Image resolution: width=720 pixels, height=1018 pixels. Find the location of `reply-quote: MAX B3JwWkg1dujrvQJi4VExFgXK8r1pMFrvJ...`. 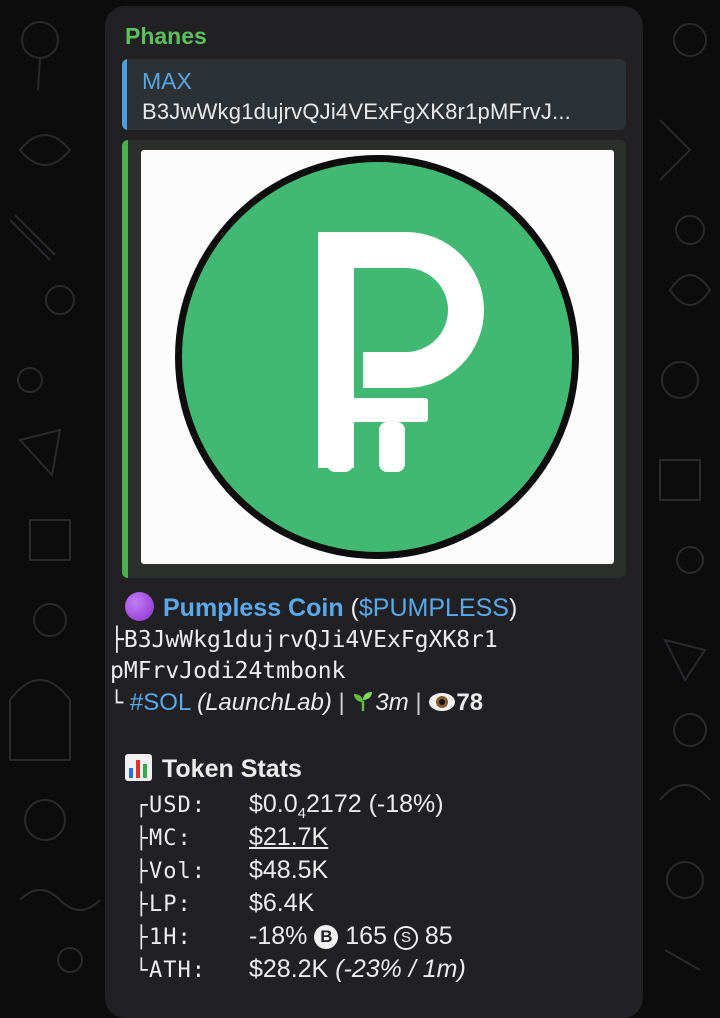

reply-quote: MAX B3JwWkg1dujrvQJi4VExFgXK8r1pMFrvJ... is located at coordinates (374, 94).